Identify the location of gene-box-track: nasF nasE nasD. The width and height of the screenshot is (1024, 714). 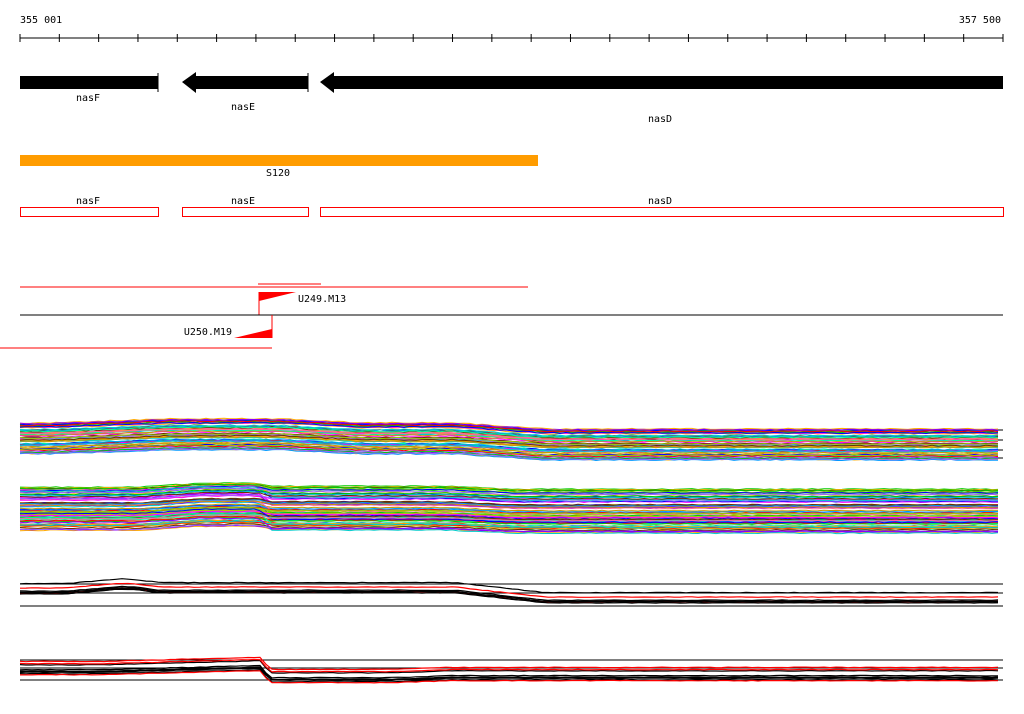
(512, 206).